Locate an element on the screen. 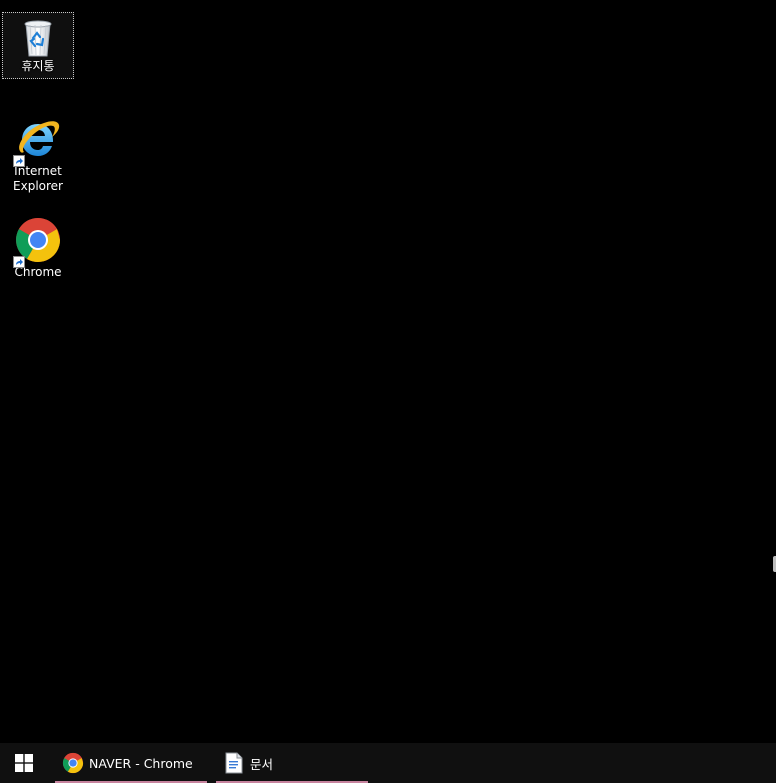 The image size is (776, 783). desktop-icon-internet-explorer: Internet Explorer is located at coordinates (38, 153).